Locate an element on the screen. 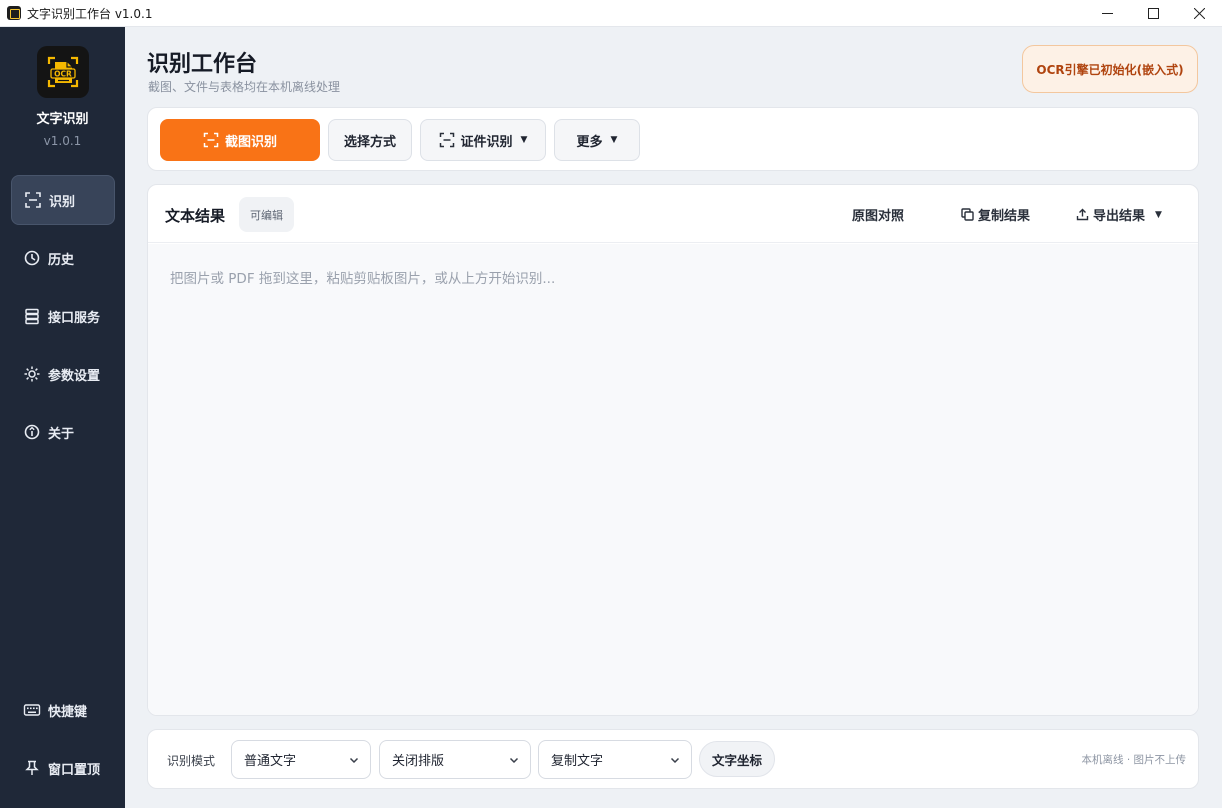 Image resolution: width=1222 pixels, height=808 pixels. history-icon is located at coordinates (32, 258).